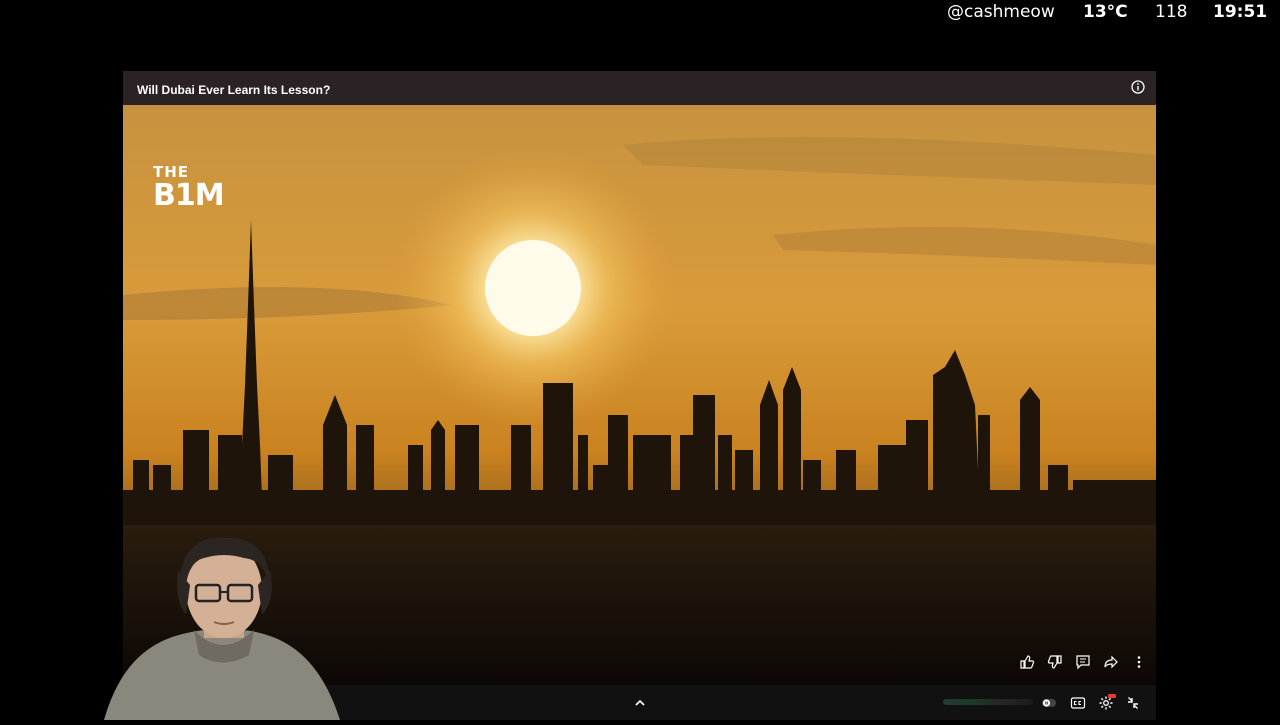  What do you see at coordinates (1001, 12) in the screenshot?
I see `channel-handle: @cashmeow` at bounding box center [1001, 12].